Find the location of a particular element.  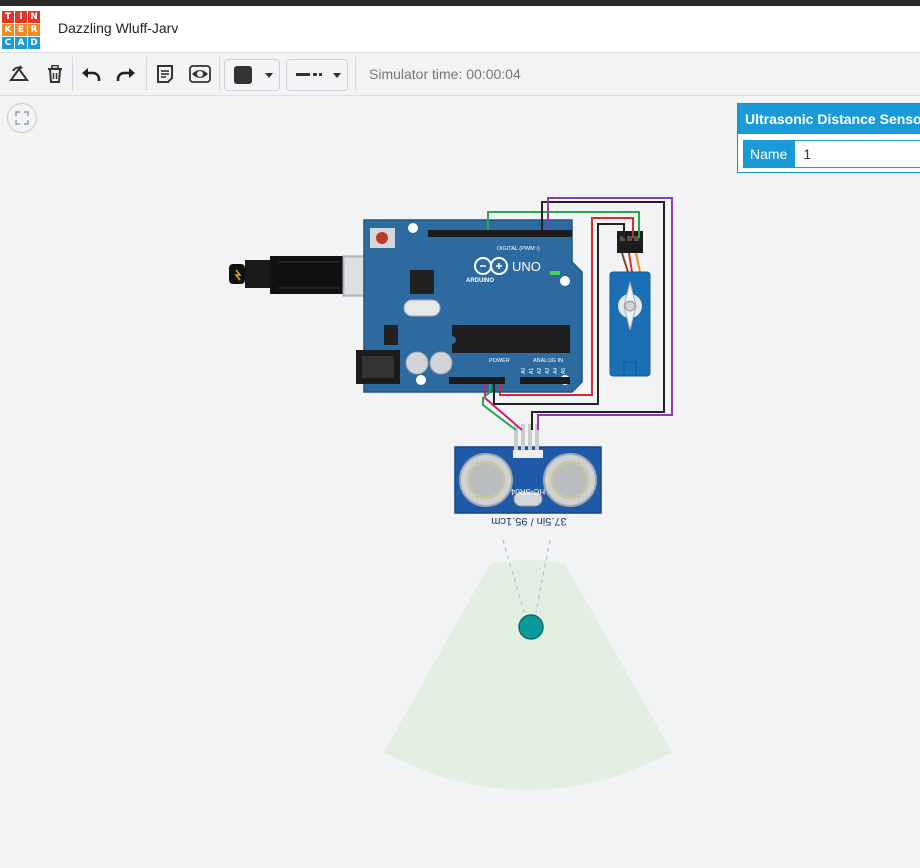

inspector-panel: Ultrasonic Distance Sensor Name 1 is located at coordinates (828, 138).